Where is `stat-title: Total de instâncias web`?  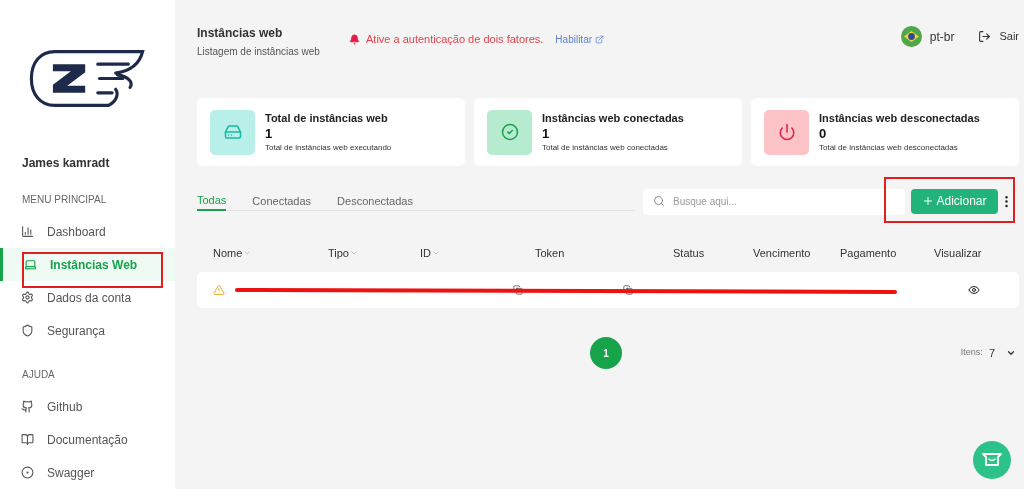 stat-title: Total de instâncias web is located at coordinates (327, 118).